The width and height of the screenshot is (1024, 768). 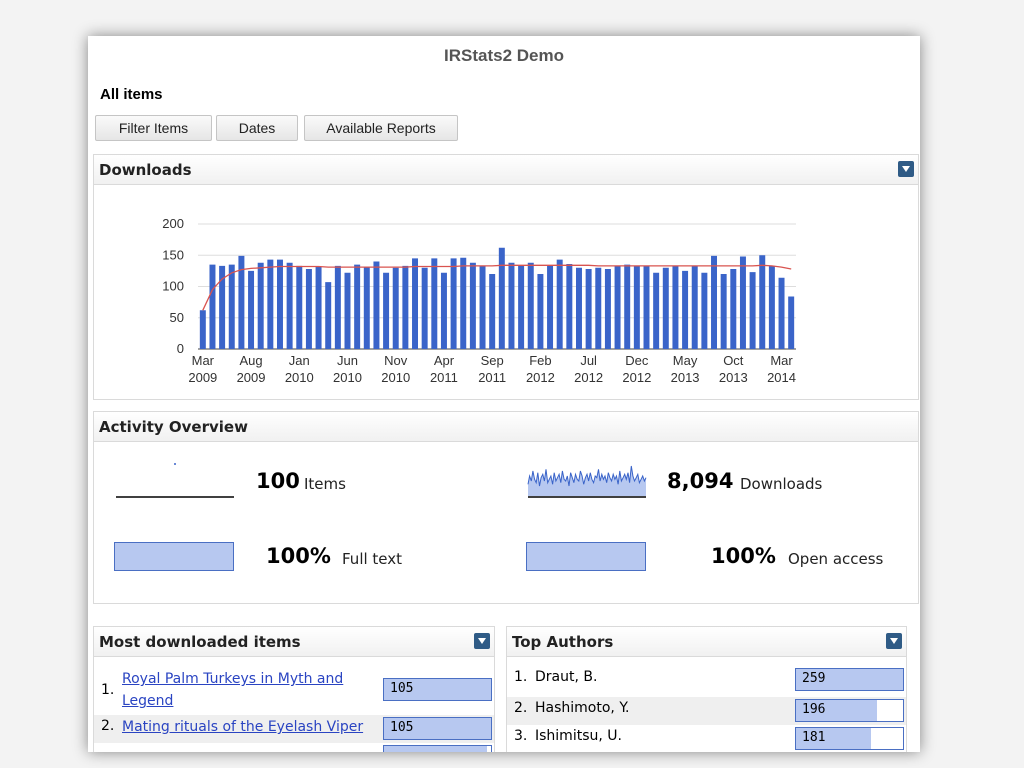 I want to click on x-tick-label: 2012, so click(x=588, y=377).